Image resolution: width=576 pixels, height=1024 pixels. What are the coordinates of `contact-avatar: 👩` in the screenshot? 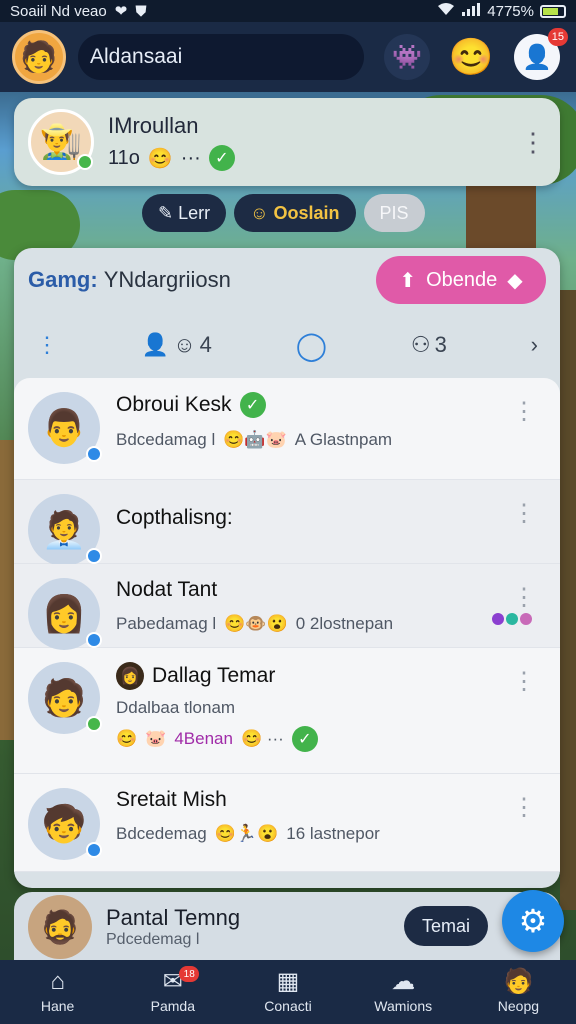 It's located at (65, 614).